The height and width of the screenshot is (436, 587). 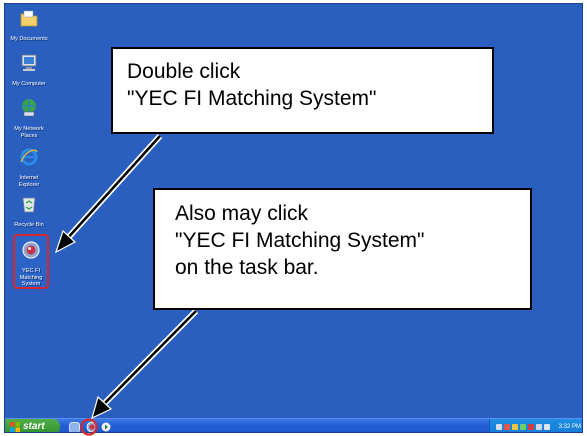 I want to click on taskbar: start 3:32 PM, so click(x=293, y=425).